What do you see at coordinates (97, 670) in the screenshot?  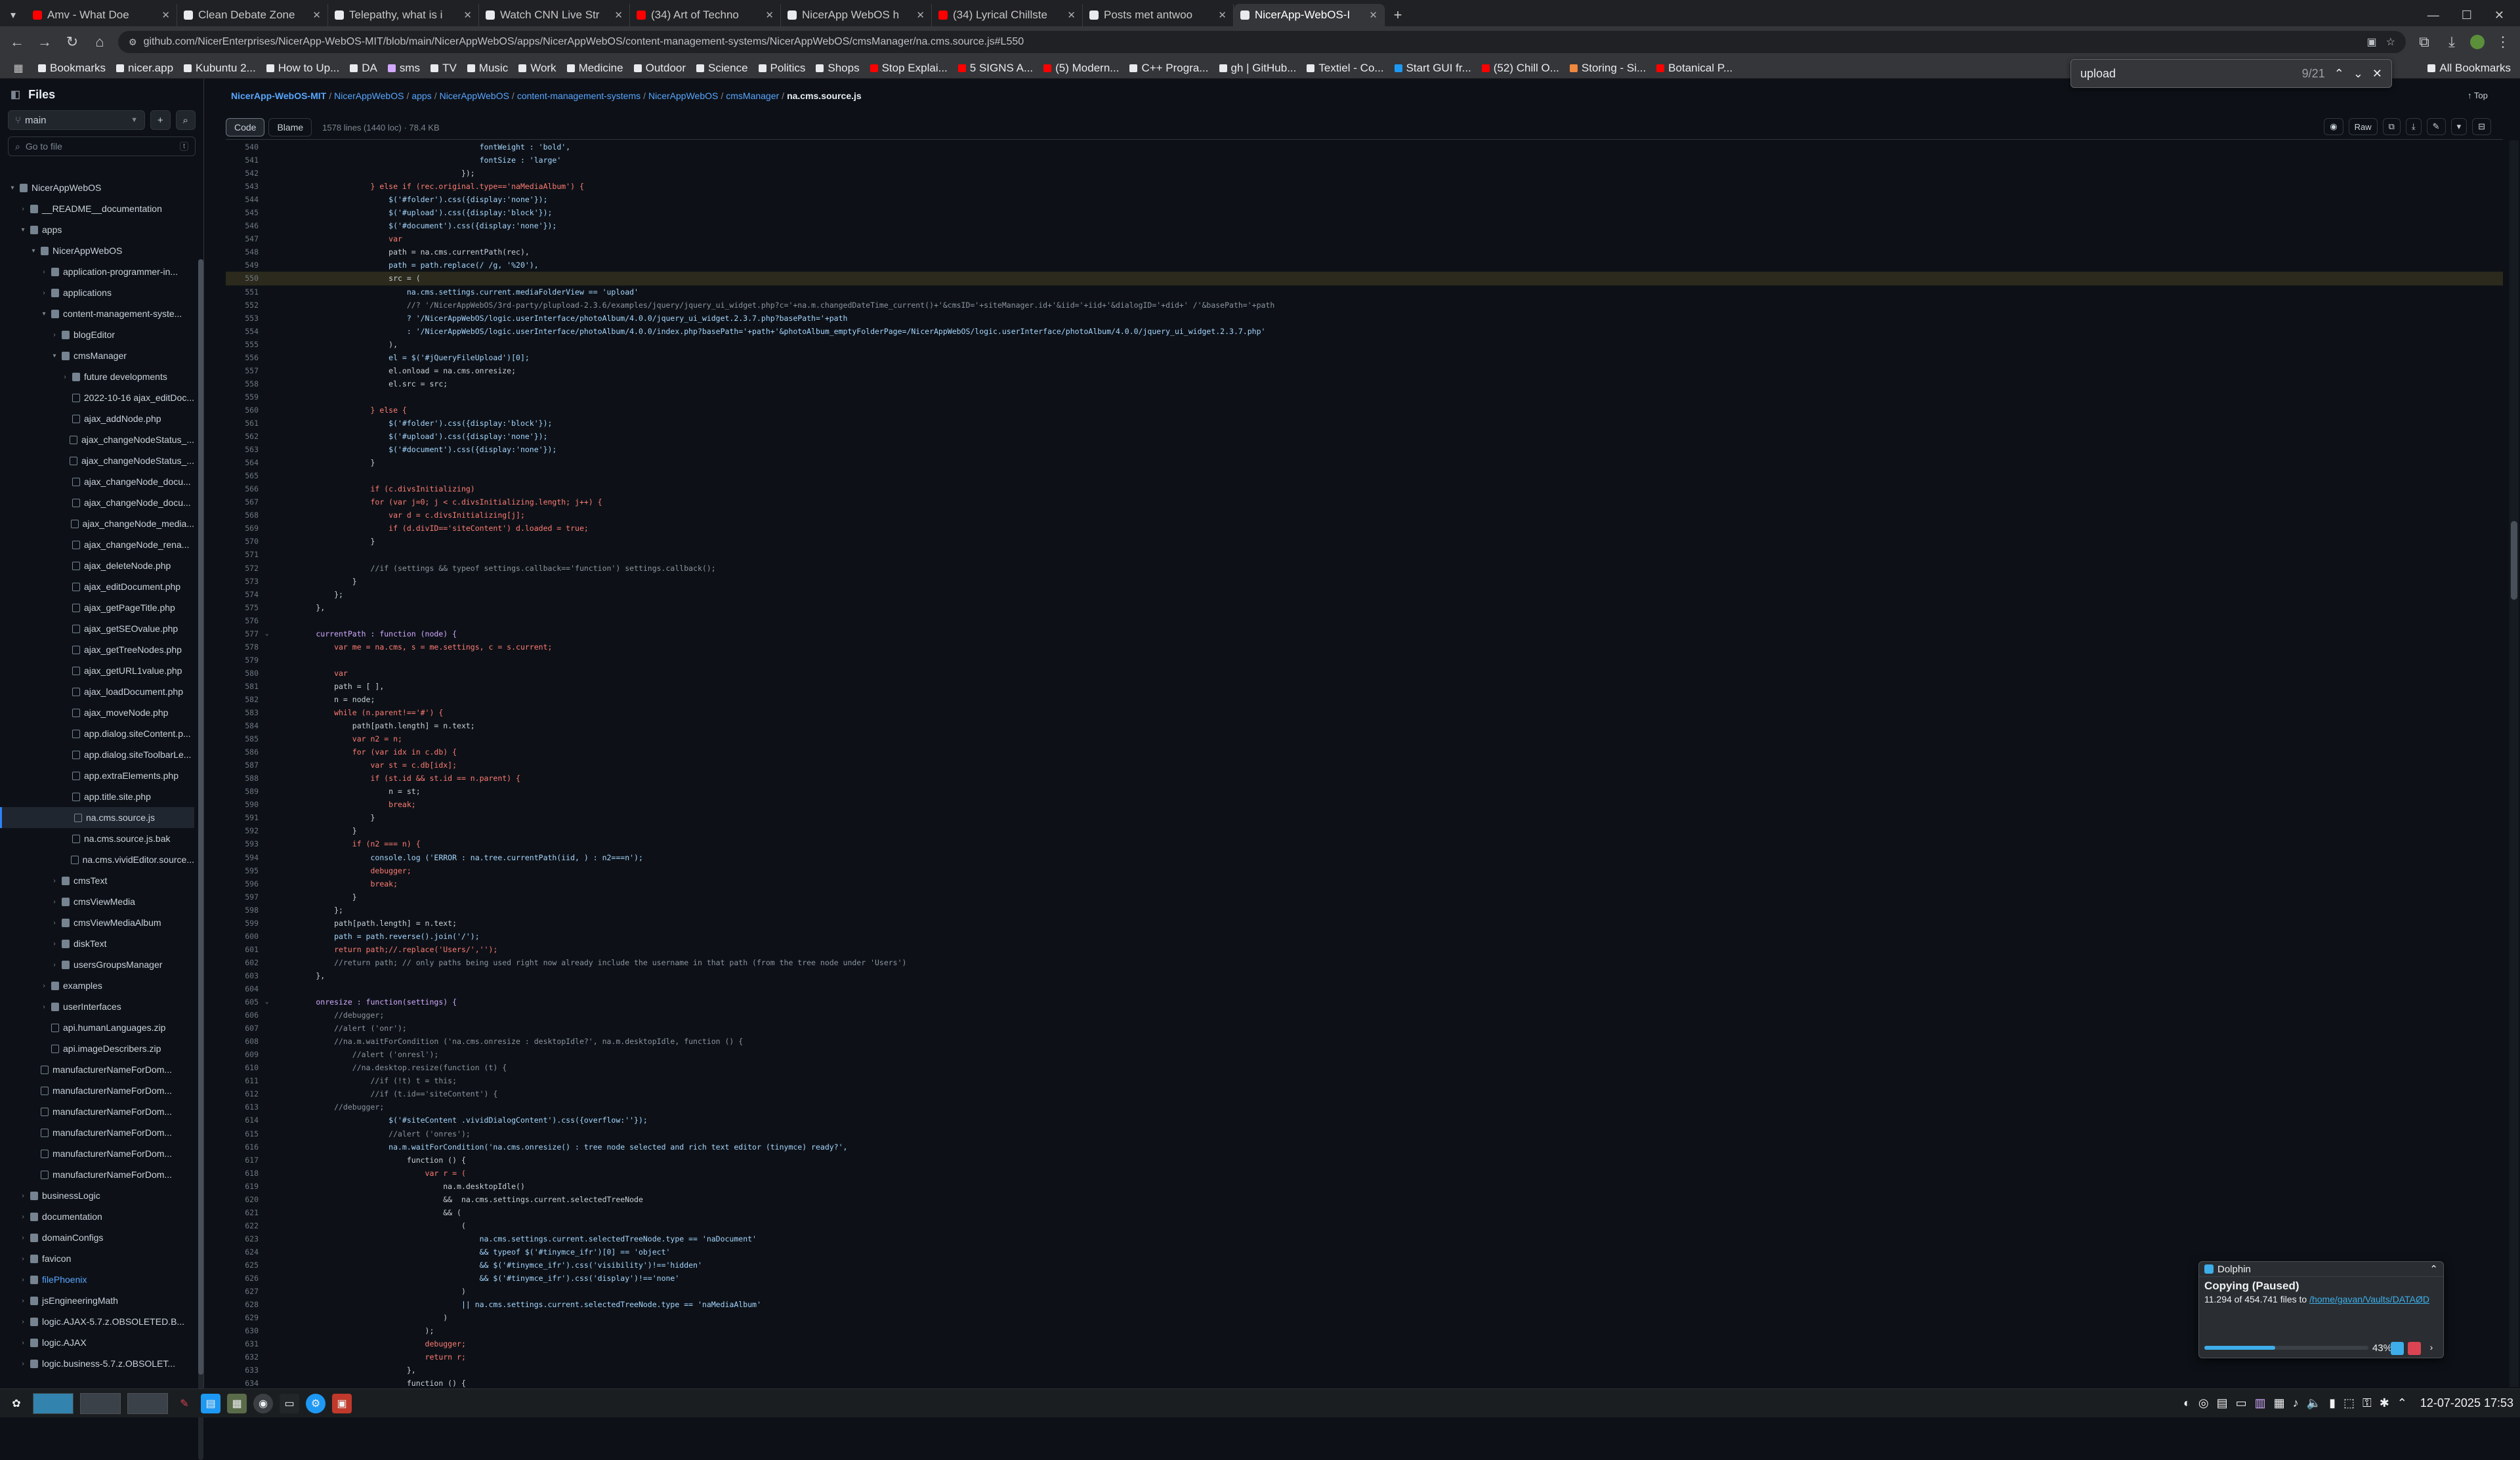 I see `tree-file: ajax_getURL1value.php` at bounding box center [97, 670].